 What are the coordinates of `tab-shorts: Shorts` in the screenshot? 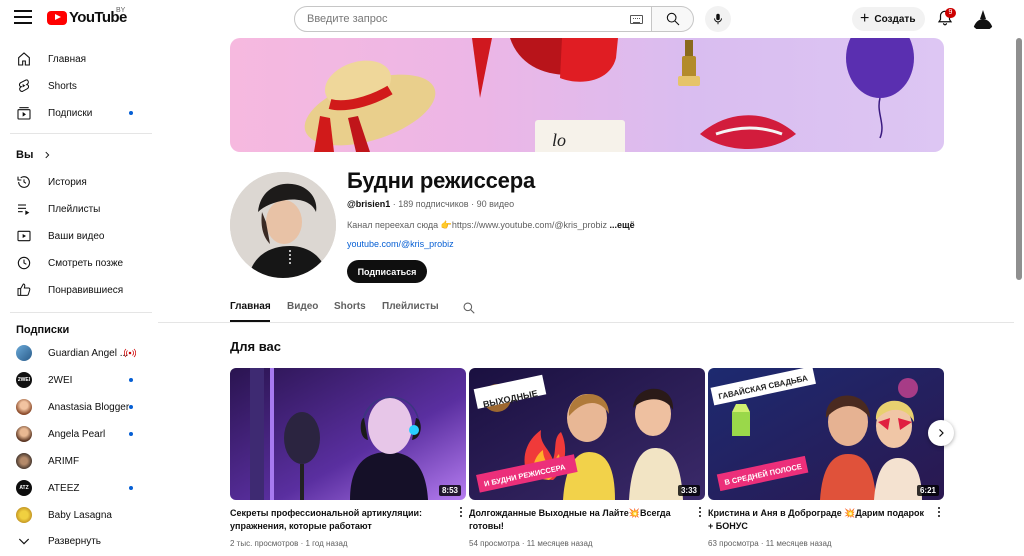 It's located at (350, 306).